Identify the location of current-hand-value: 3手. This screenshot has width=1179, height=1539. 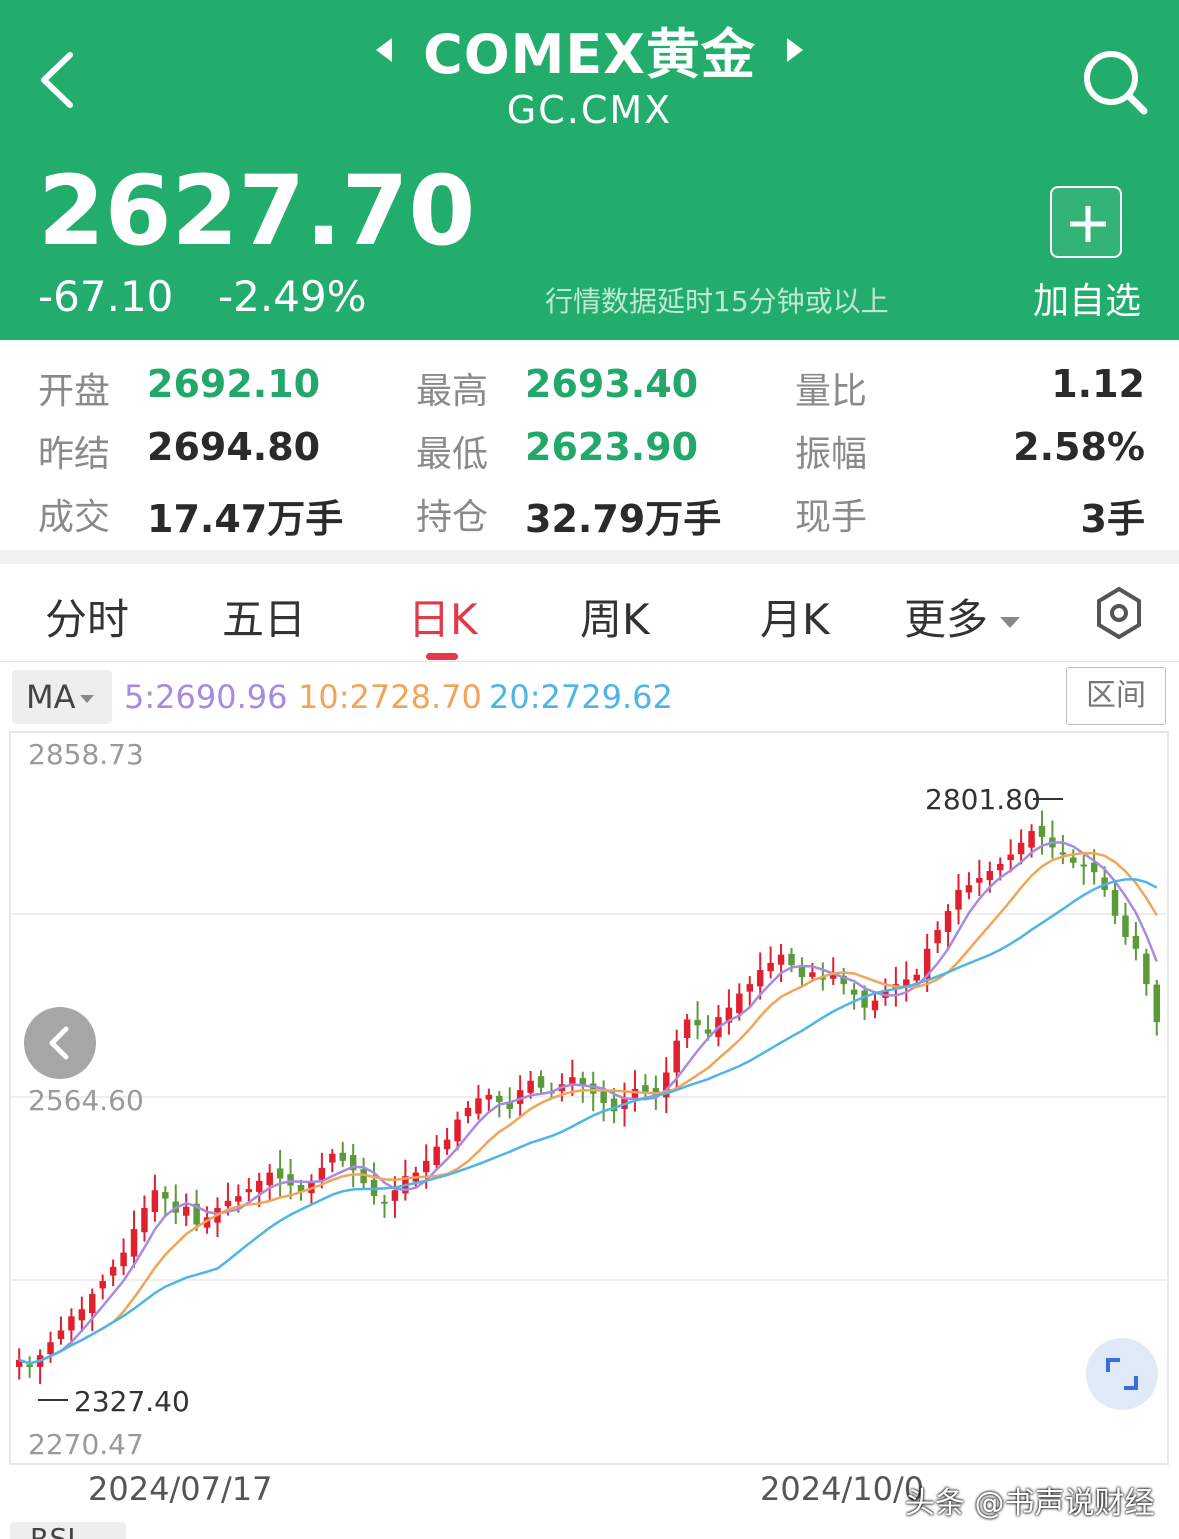
(1112, 519).